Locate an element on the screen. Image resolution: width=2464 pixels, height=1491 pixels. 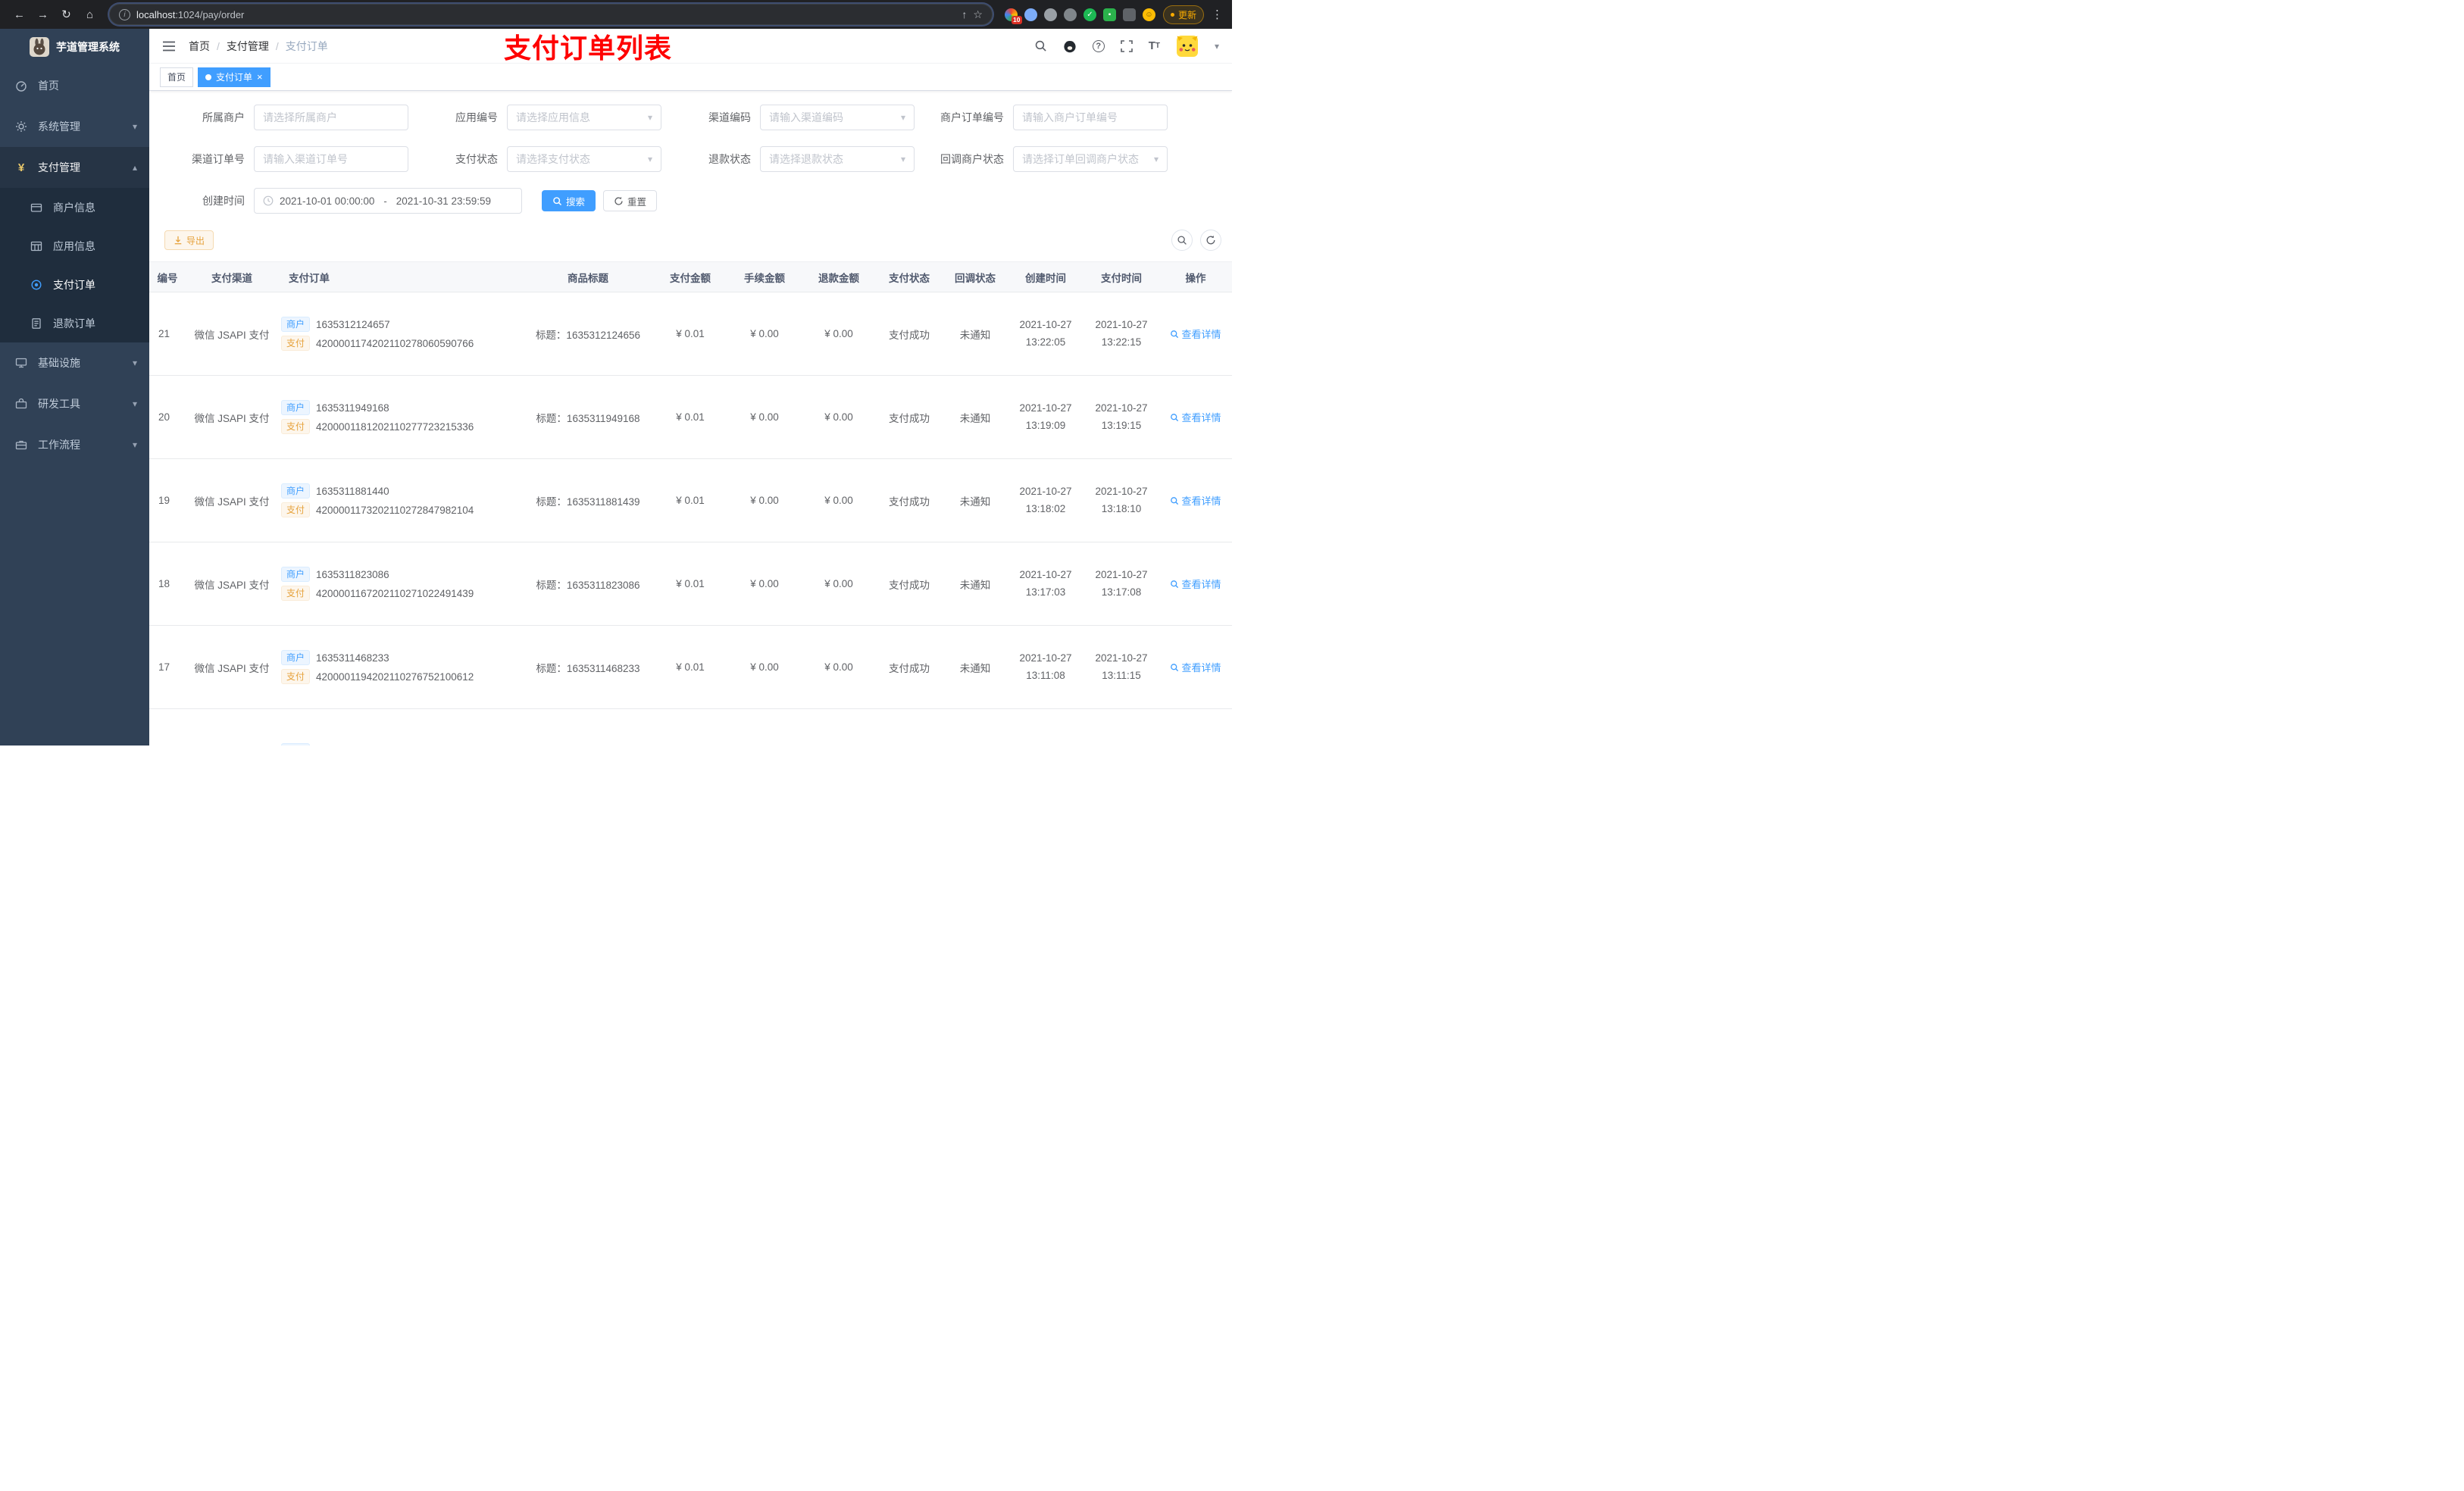
col-header: 支付订单 is located at coordinates (400, 276).